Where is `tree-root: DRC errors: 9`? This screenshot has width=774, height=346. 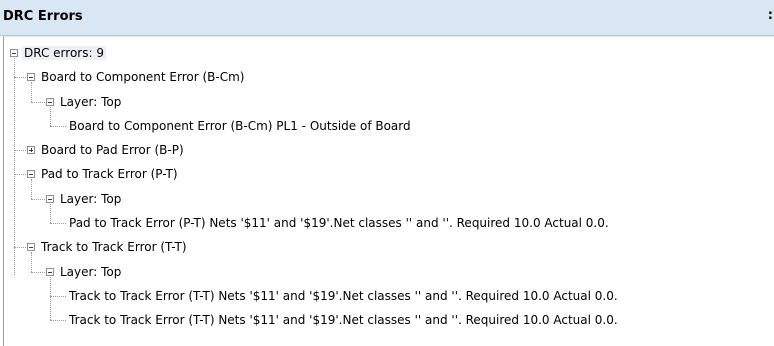
tree-root: DRC errors: 9 is located at coordinates (64, 53).